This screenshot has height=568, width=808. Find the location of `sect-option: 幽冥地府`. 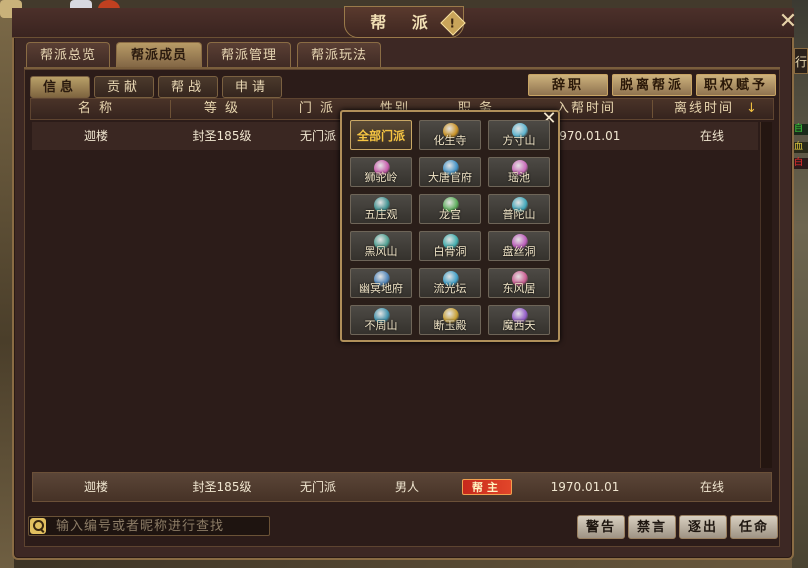

sect-option: 幽冥地府 is located at coordinates (381, 283).